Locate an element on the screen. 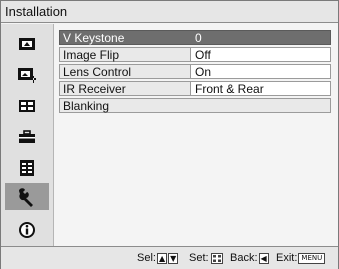 Image resolution: width=339 pixels, height=269 pixels. setting-row-blanking: Blanking is located at coordinates (195, 105).